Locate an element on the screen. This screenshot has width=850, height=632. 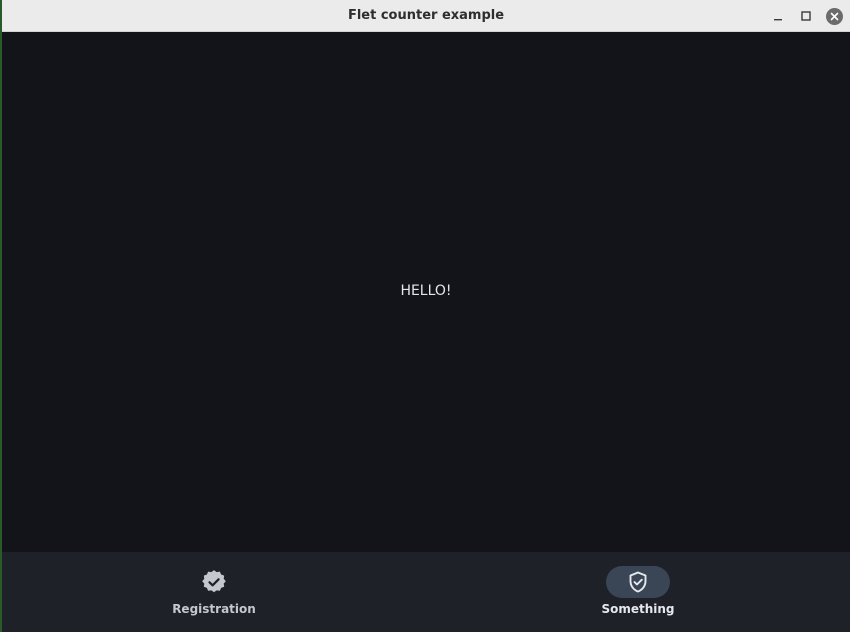
nav-destination-something: Something is located at coordinates (638, 592).